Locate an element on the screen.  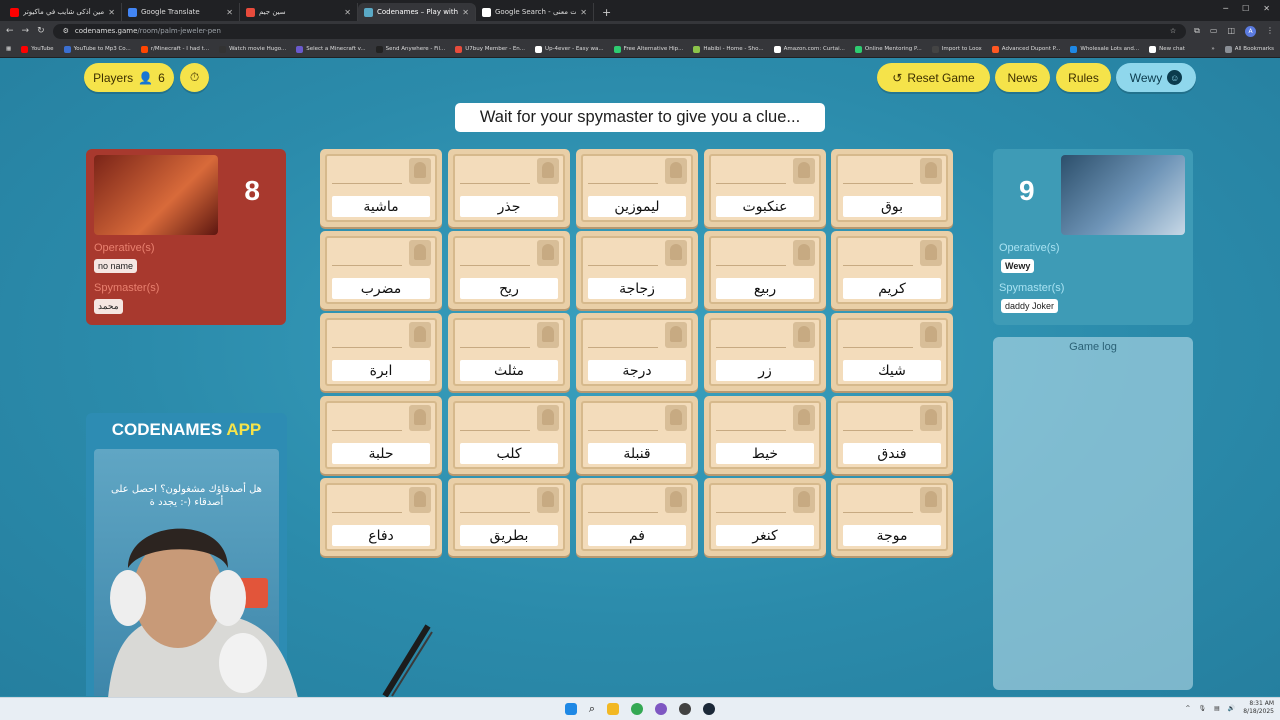
word-card: زجاجة is located at coordinates (637, 270).